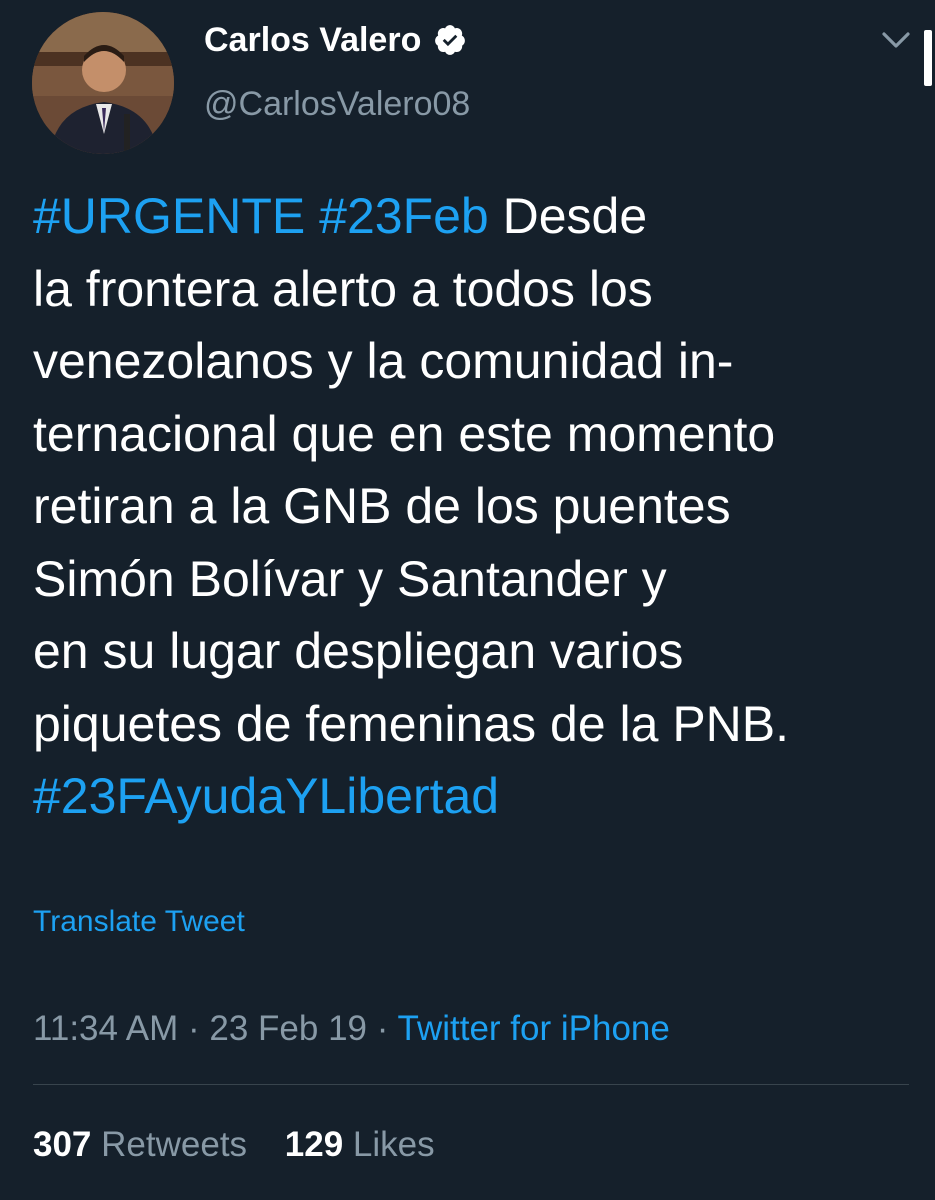  Describe the element at coordinates (139, 922) in the screenshot. I see `translate-tweet-link: Translate Tweet` at that location.